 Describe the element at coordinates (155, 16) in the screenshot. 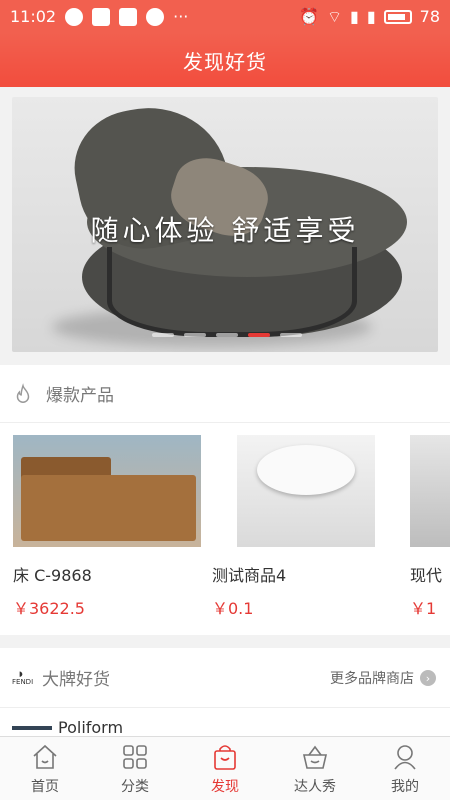

I see `chat-icon` at that location.